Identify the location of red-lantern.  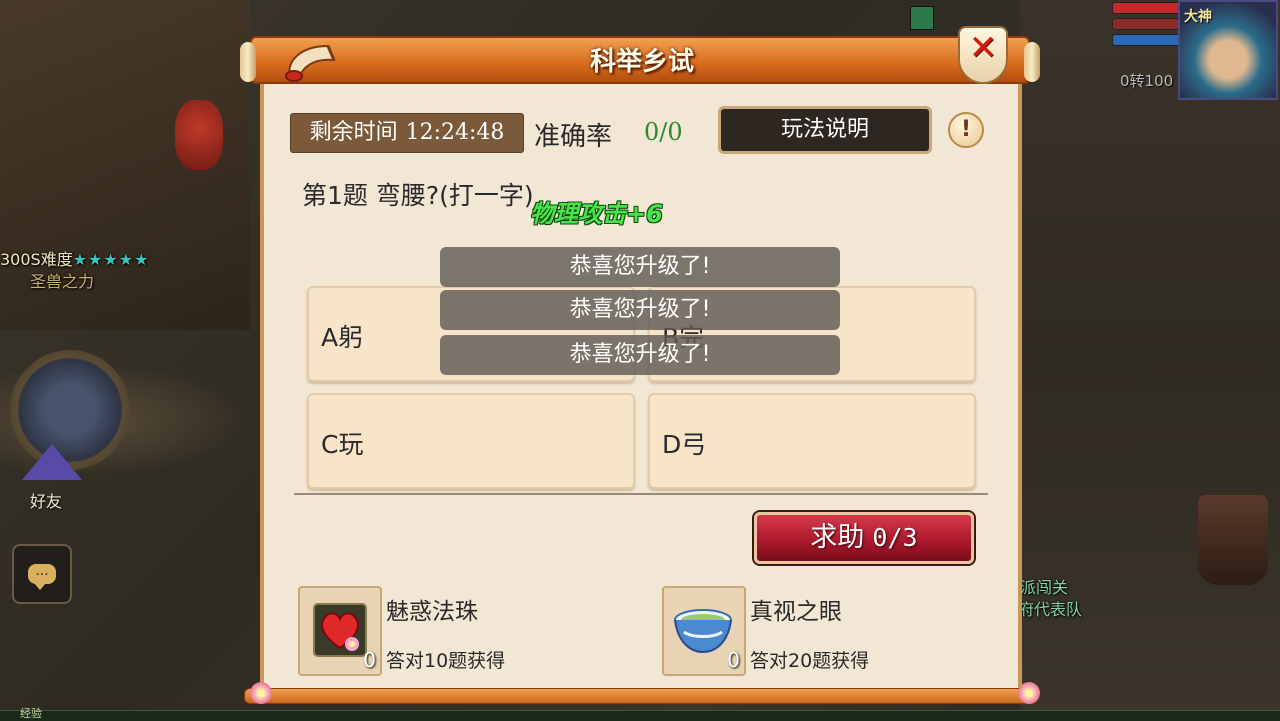
(199, 135).